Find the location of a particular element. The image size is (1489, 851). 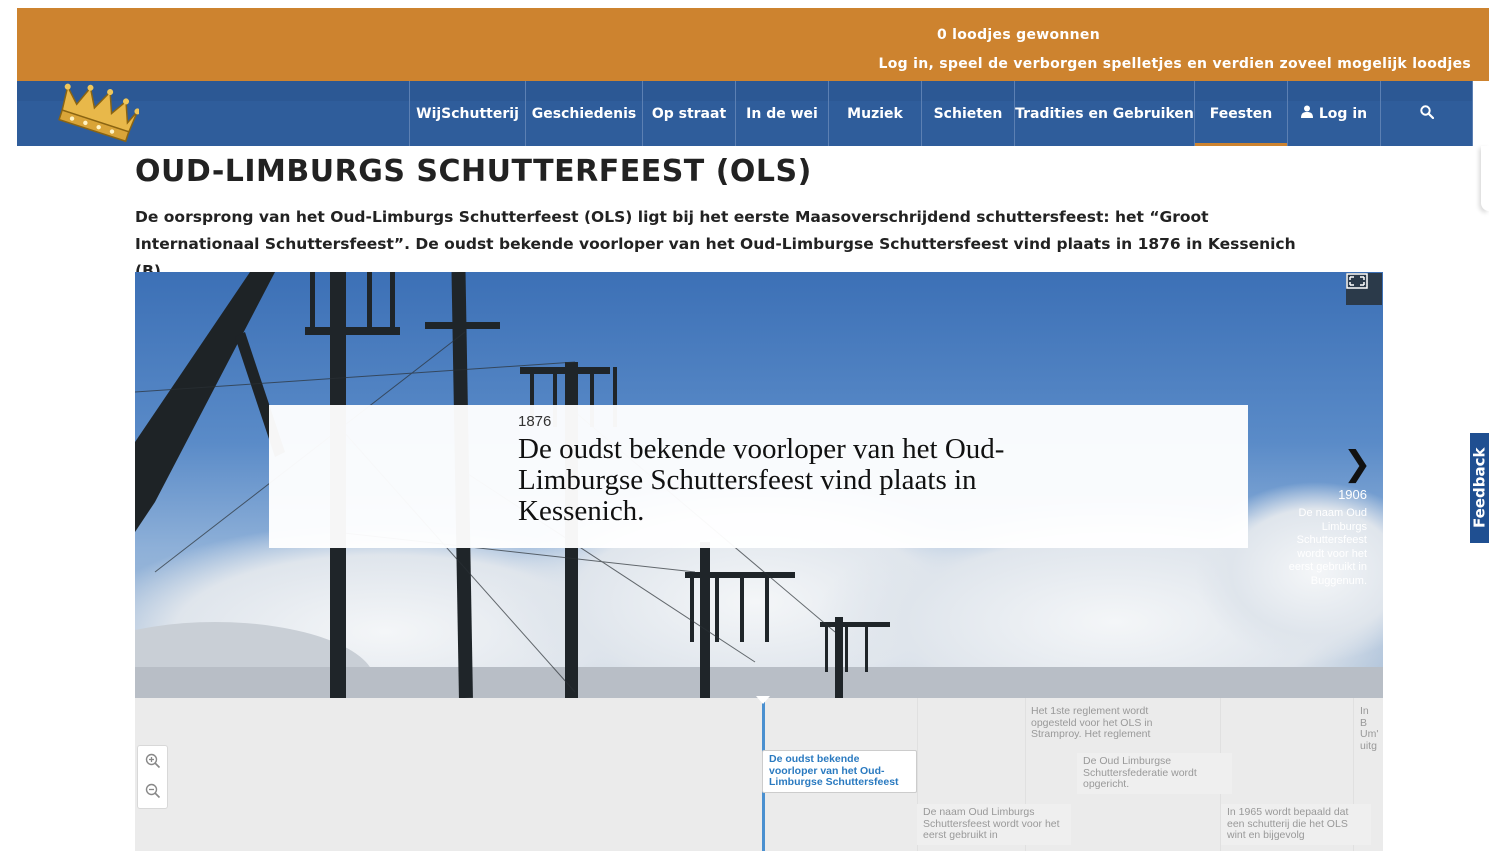

crown-logo-icon is located at coordinates (97, 113).